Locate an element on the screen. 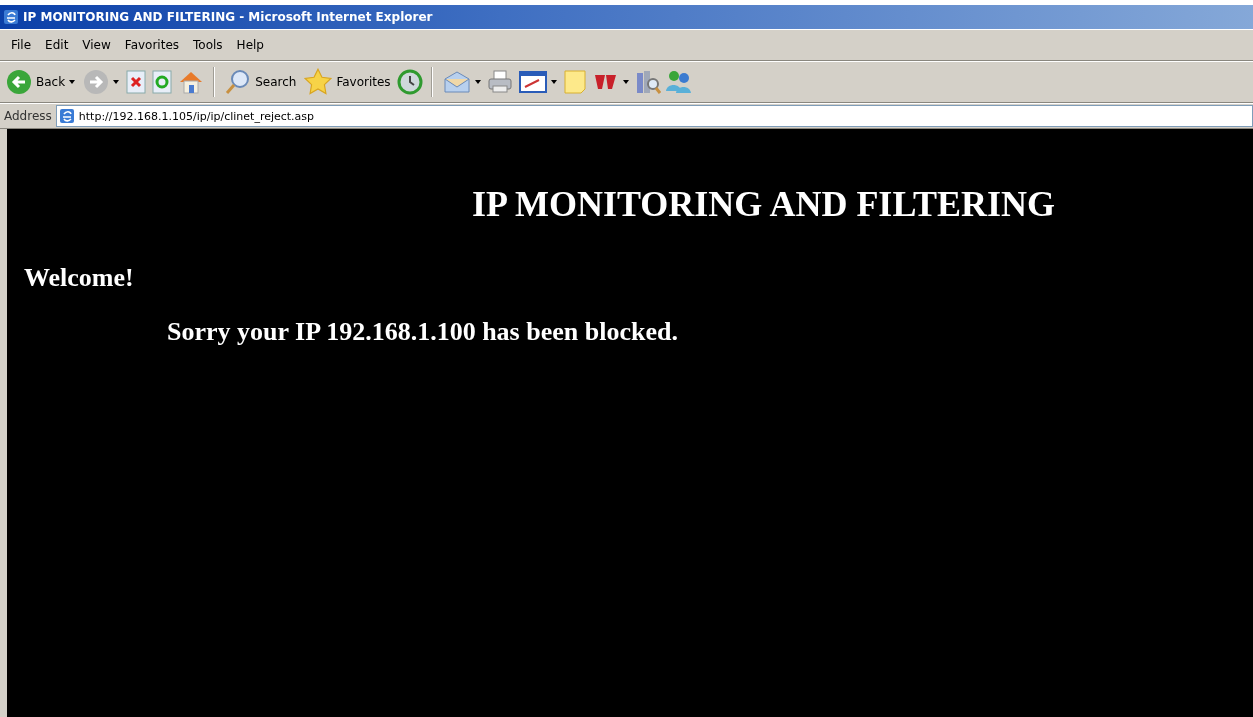 The image size is (1253, 717). search-label: Search is located at coordinates (276, 82).